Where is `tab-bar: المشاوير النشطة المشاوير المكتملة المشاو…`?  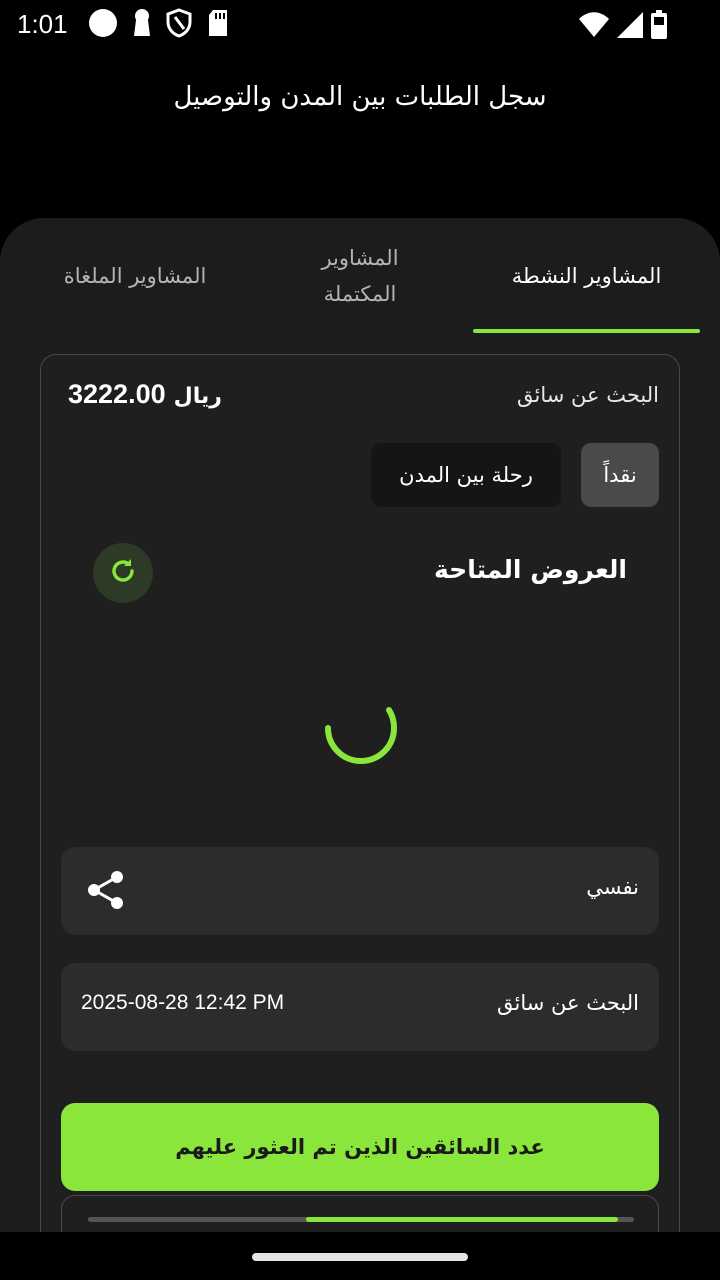
tab-bar: المشاوير النشطة المشاوير المكتملة المشاو… is located at coordinates (360, 276).